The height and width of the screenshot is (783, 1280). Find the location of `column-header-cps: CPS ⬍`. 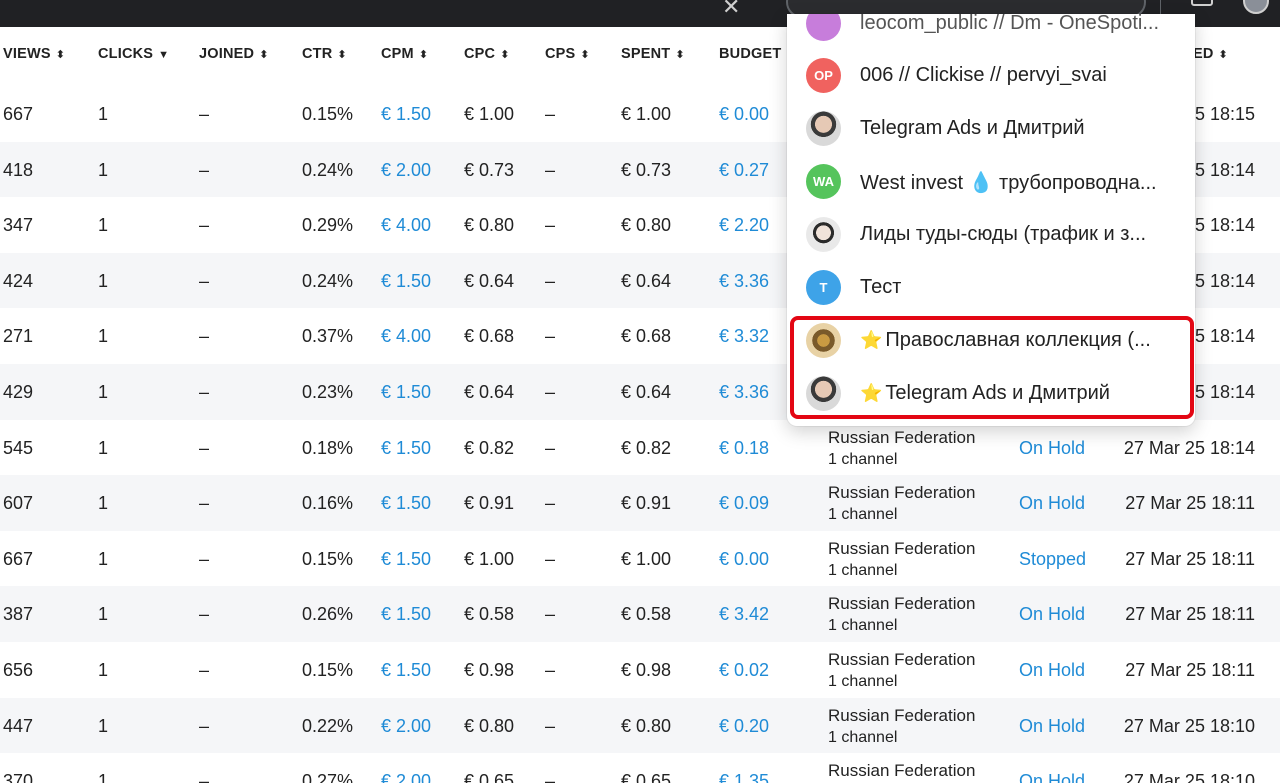

column-header-cps: CPS ⬍ is located at coordinates (567, 54).